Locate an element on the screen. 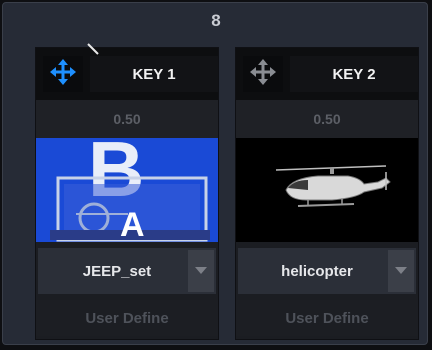 The height and width of the screenshot is (350, 432). key-1-thumbnail: B A is located at coordinates (127, 190).